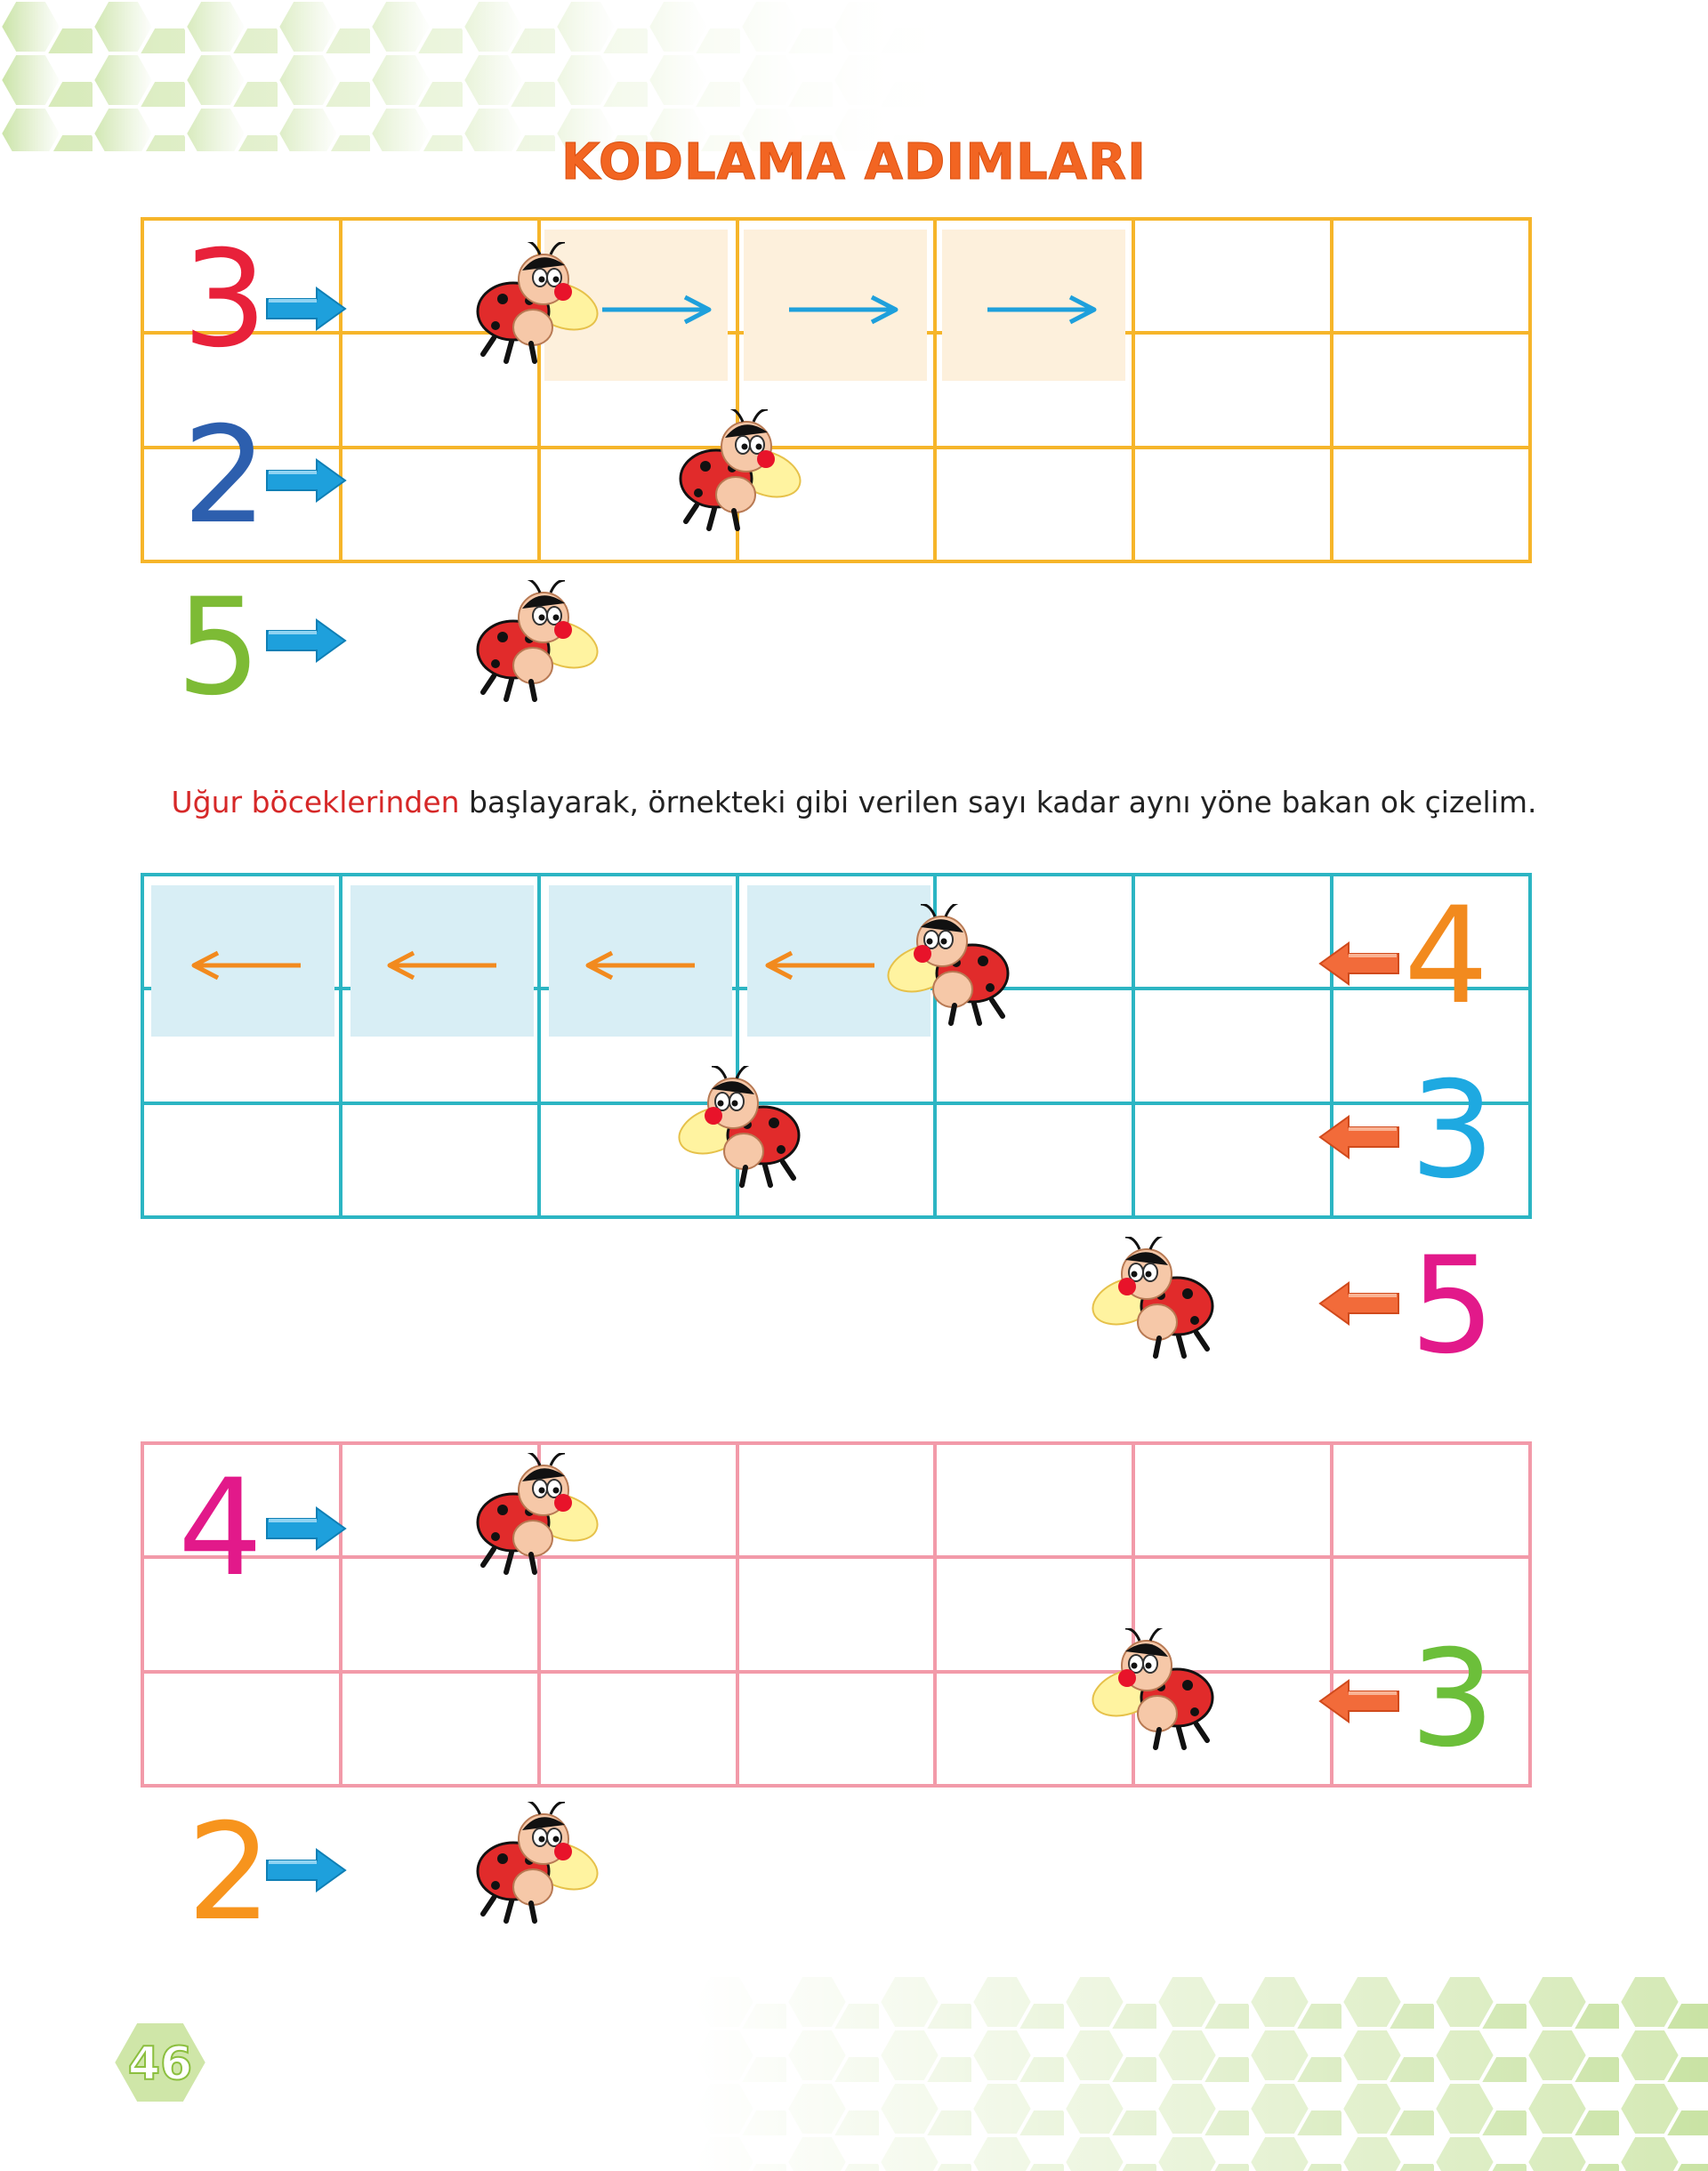  Describe the element at coordinates (854, 162) in the screenshot. I see `page-title: KODLAMA ADIMLARI` at that location.